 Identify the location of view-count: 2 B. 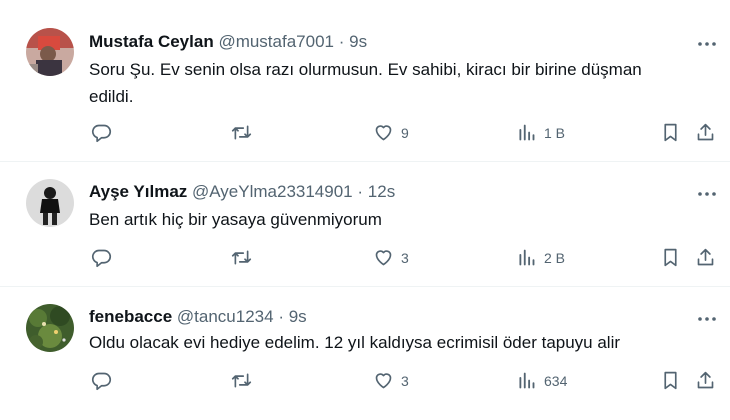
(555, 257).